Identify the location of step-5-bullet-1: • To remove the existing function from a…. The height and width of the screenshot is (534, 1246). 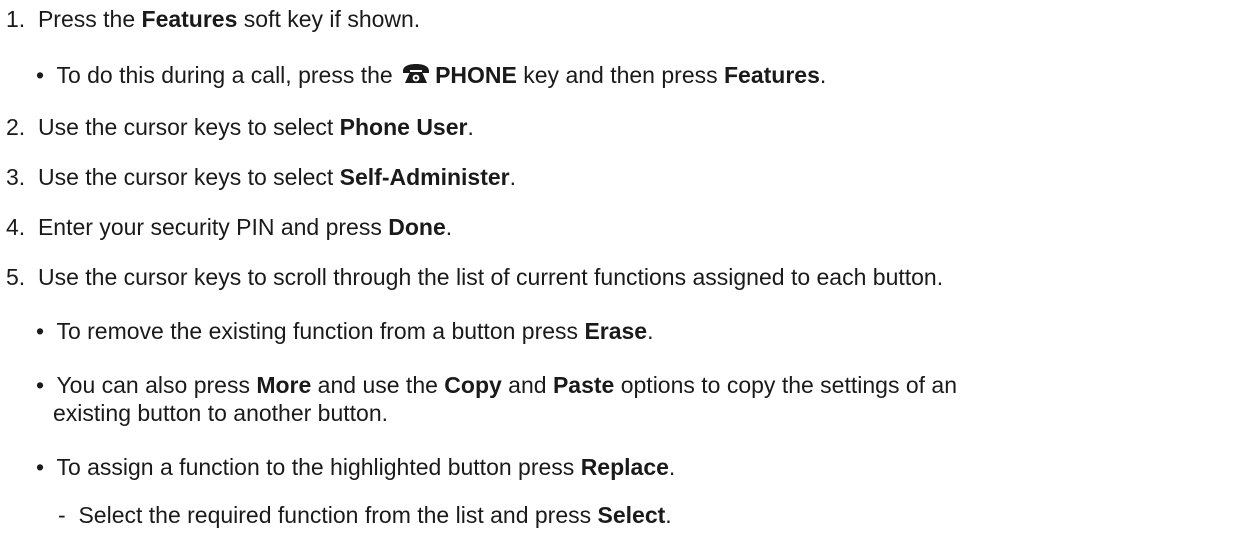
(345, 331).